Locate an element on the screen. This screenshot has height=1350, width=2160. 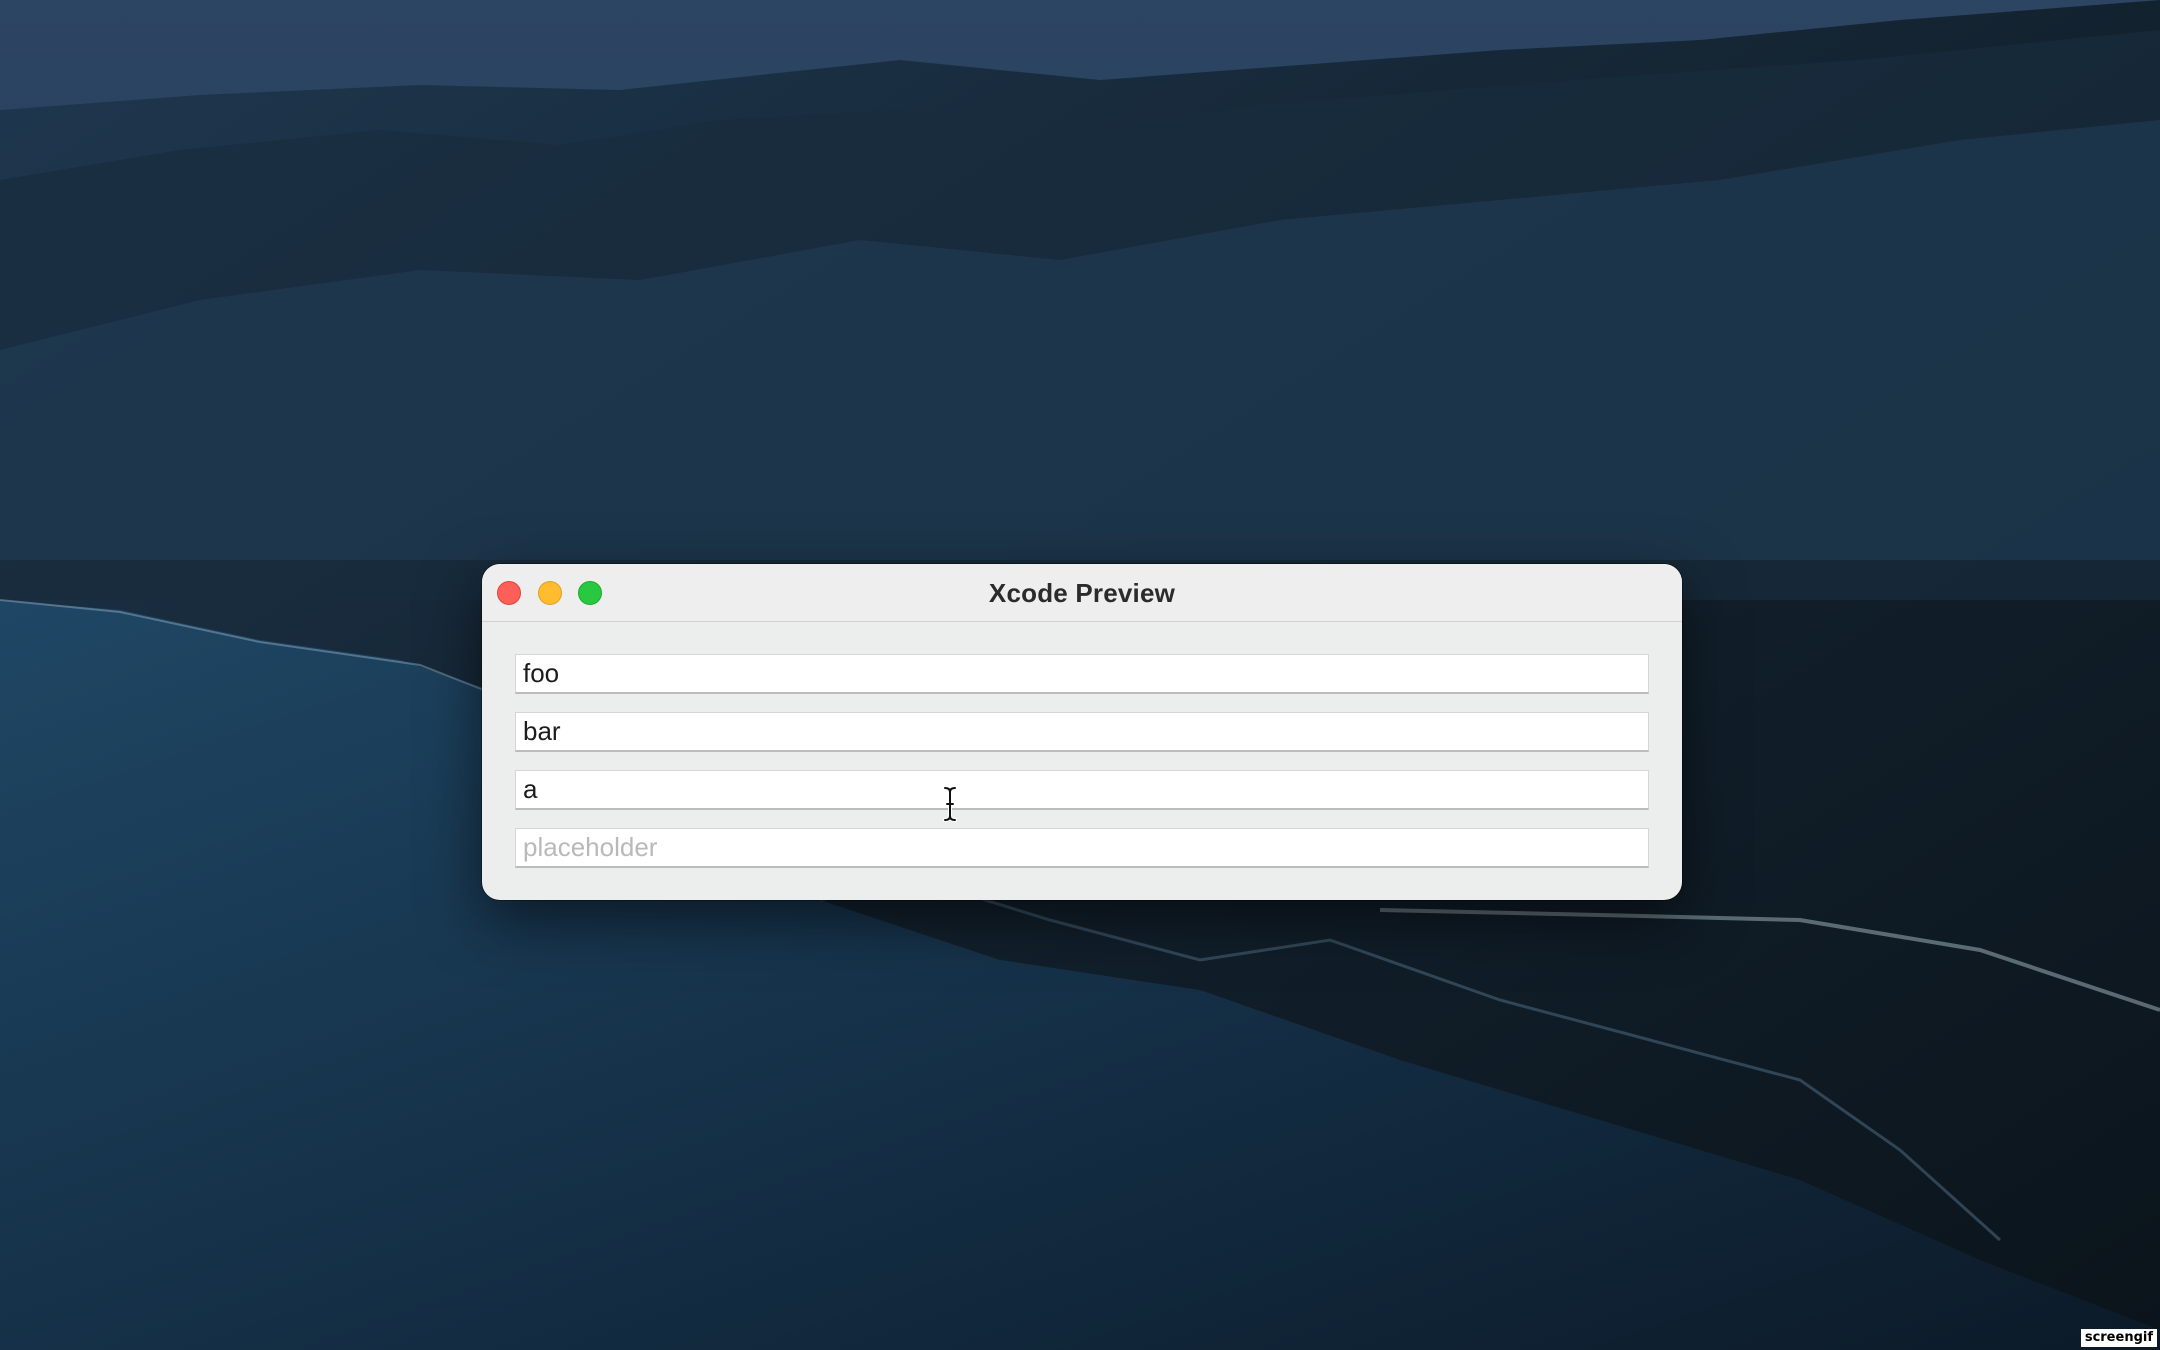
text-field-bar is located at coordinates (1082, 732).